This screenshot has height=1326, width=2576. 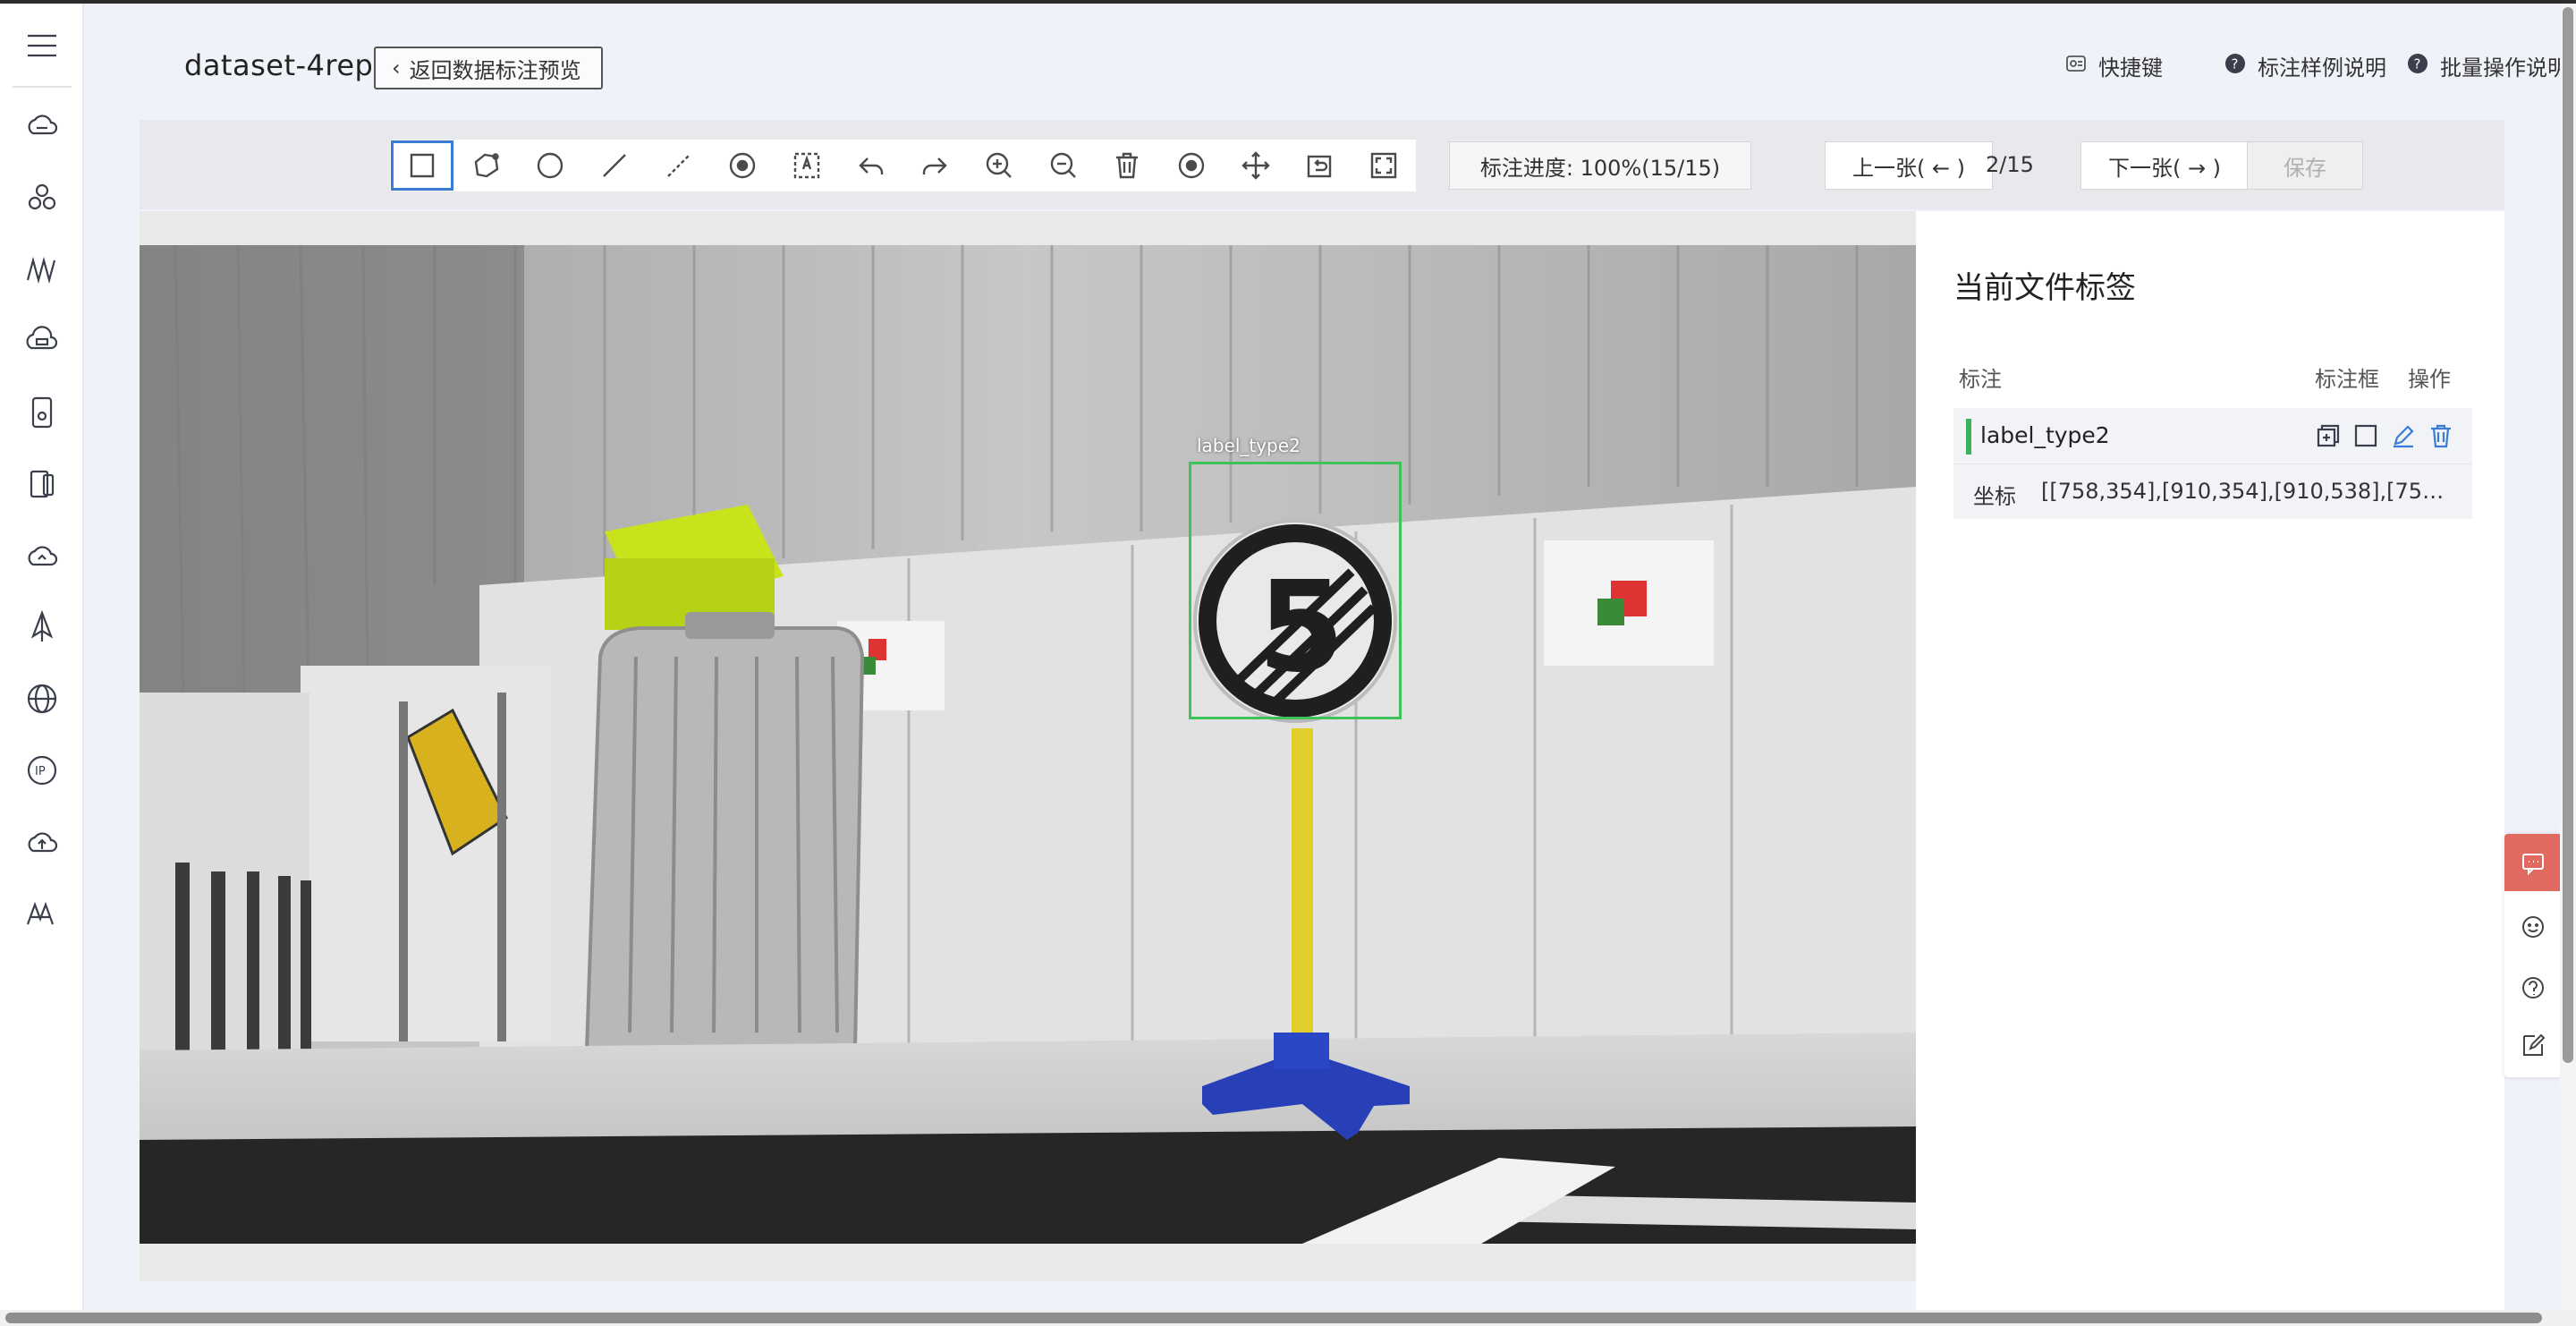 I want to click on tool-group, so click(x=903, y=165).